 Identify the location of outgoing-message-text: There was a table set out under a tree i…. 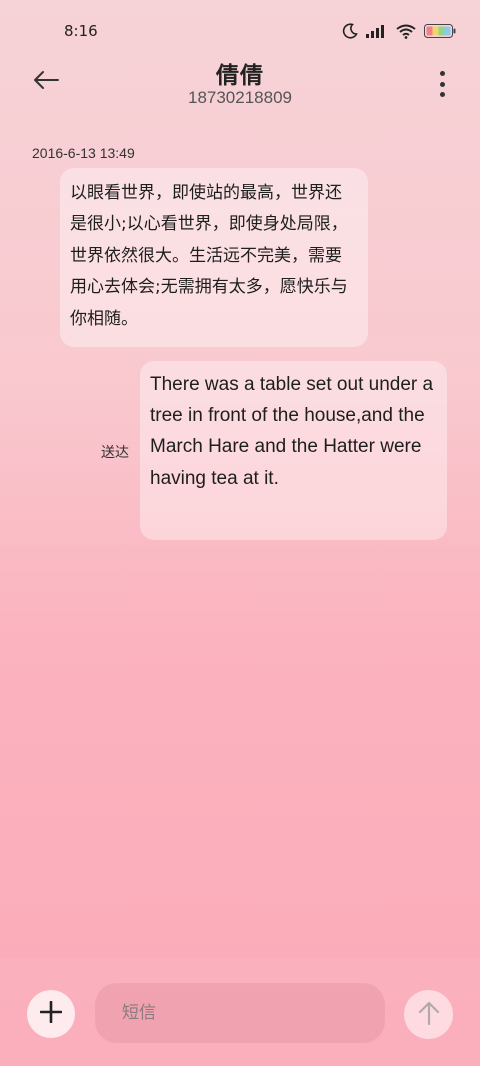
(292, 431).